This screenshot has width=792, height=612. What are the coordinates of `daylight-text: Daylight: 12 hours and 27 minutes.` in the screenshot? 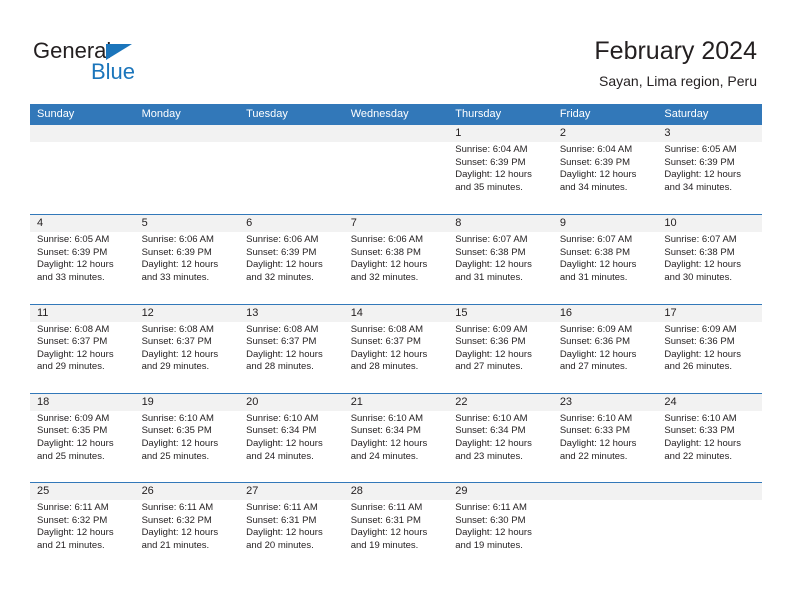 It's located at (598, 360).